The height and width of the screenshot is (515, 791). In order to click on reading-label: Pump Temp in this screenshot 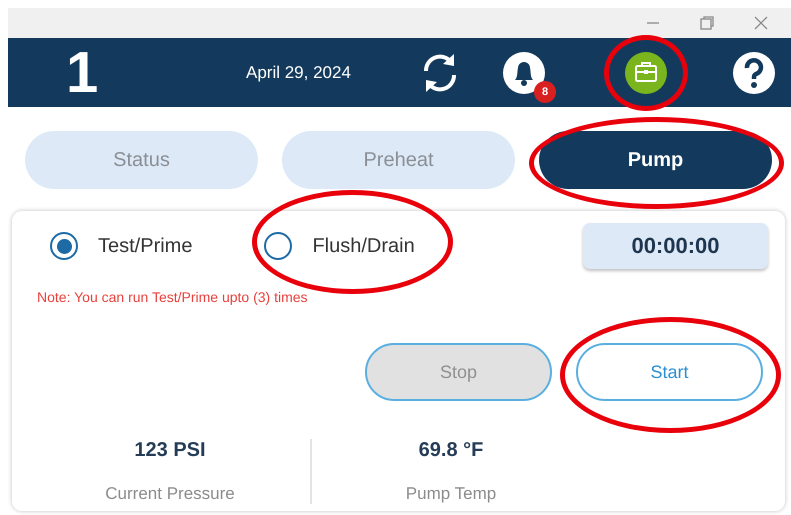, I will do `click(451, 494)`.